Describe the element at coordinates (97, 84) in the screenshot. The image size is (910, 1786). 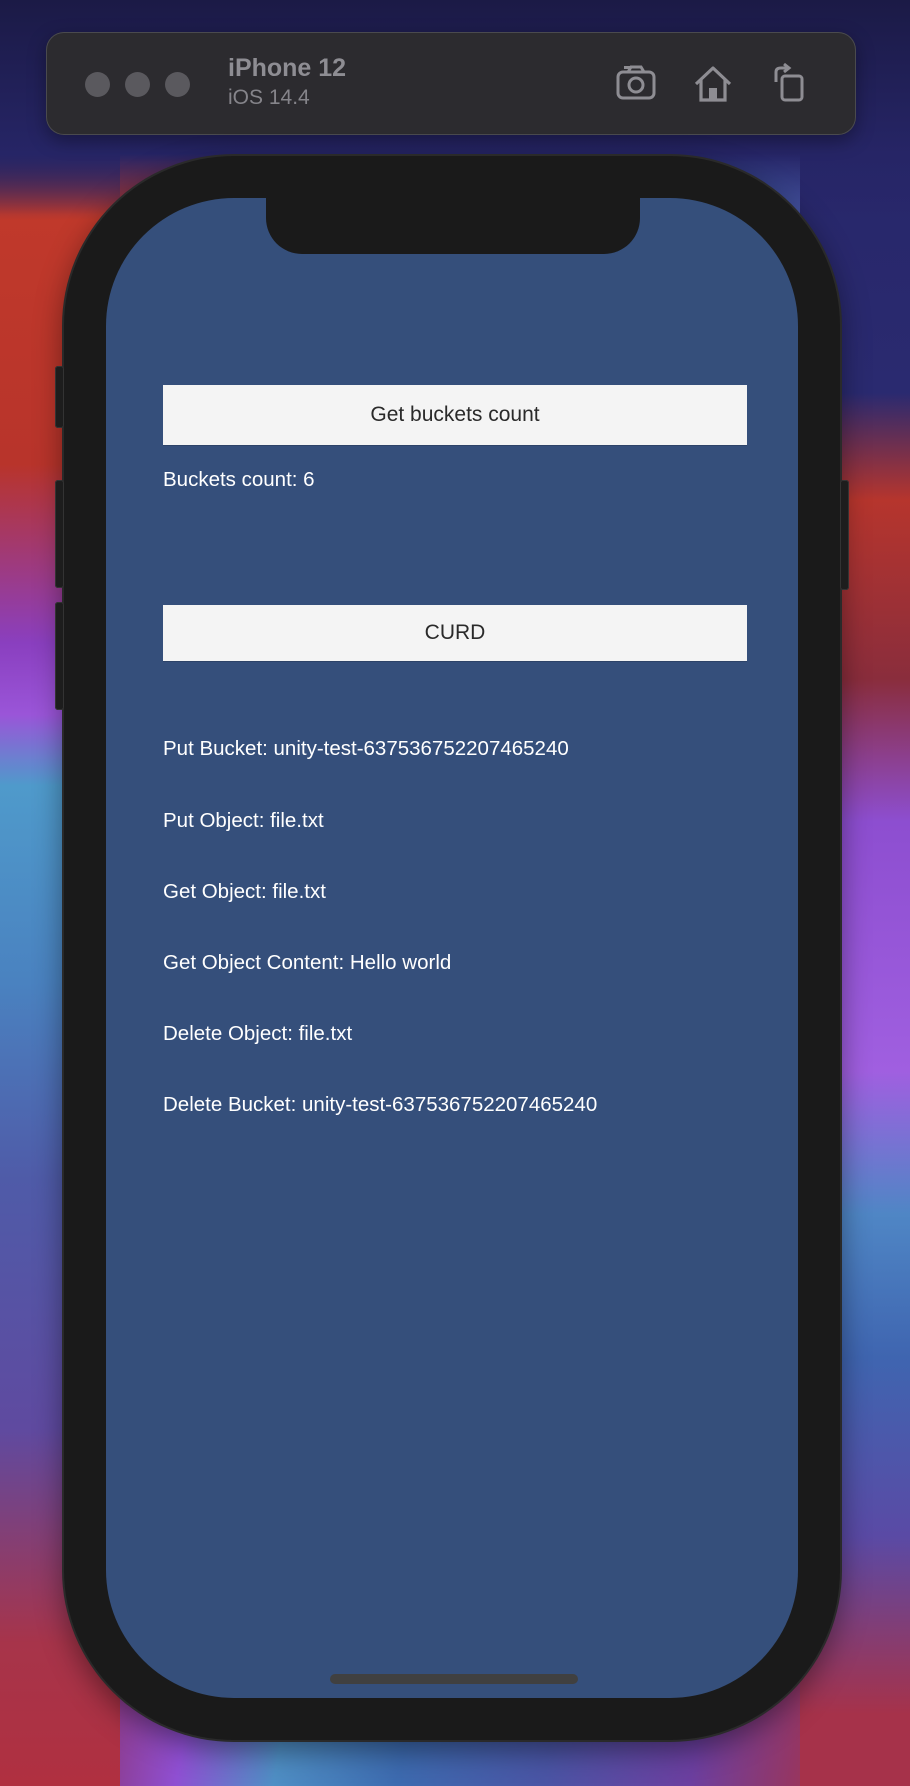
I see `window-close-button` at that location.